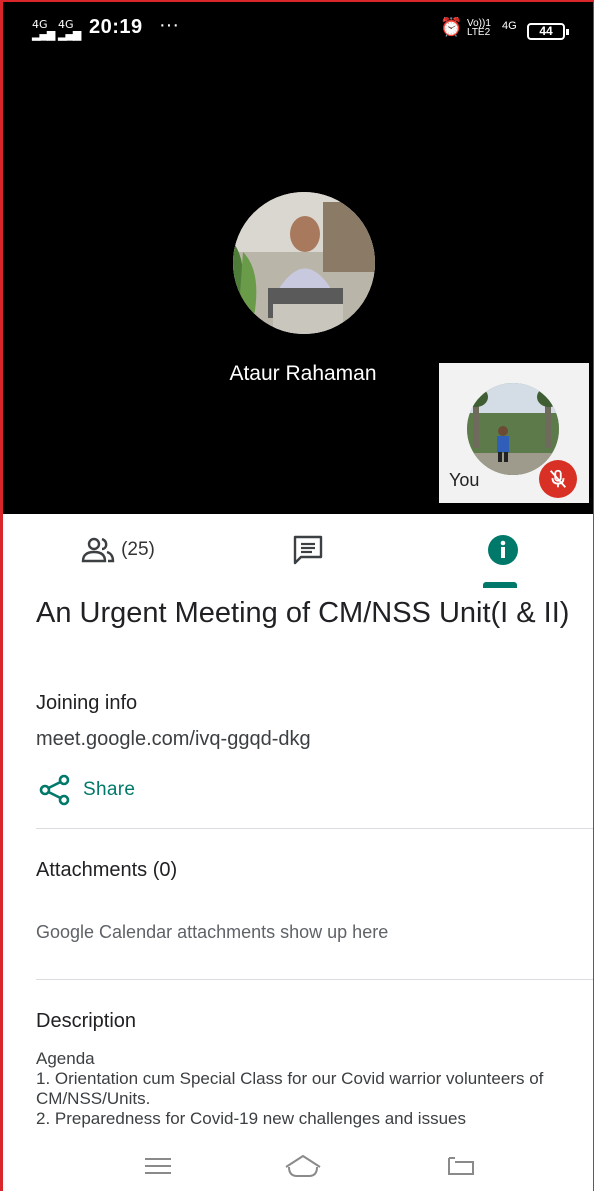 The image size is (594, 1191). What do you see at coordinates (54, 790) in the screenshot?
I see `share-icon` at bounding box center [54, 790].